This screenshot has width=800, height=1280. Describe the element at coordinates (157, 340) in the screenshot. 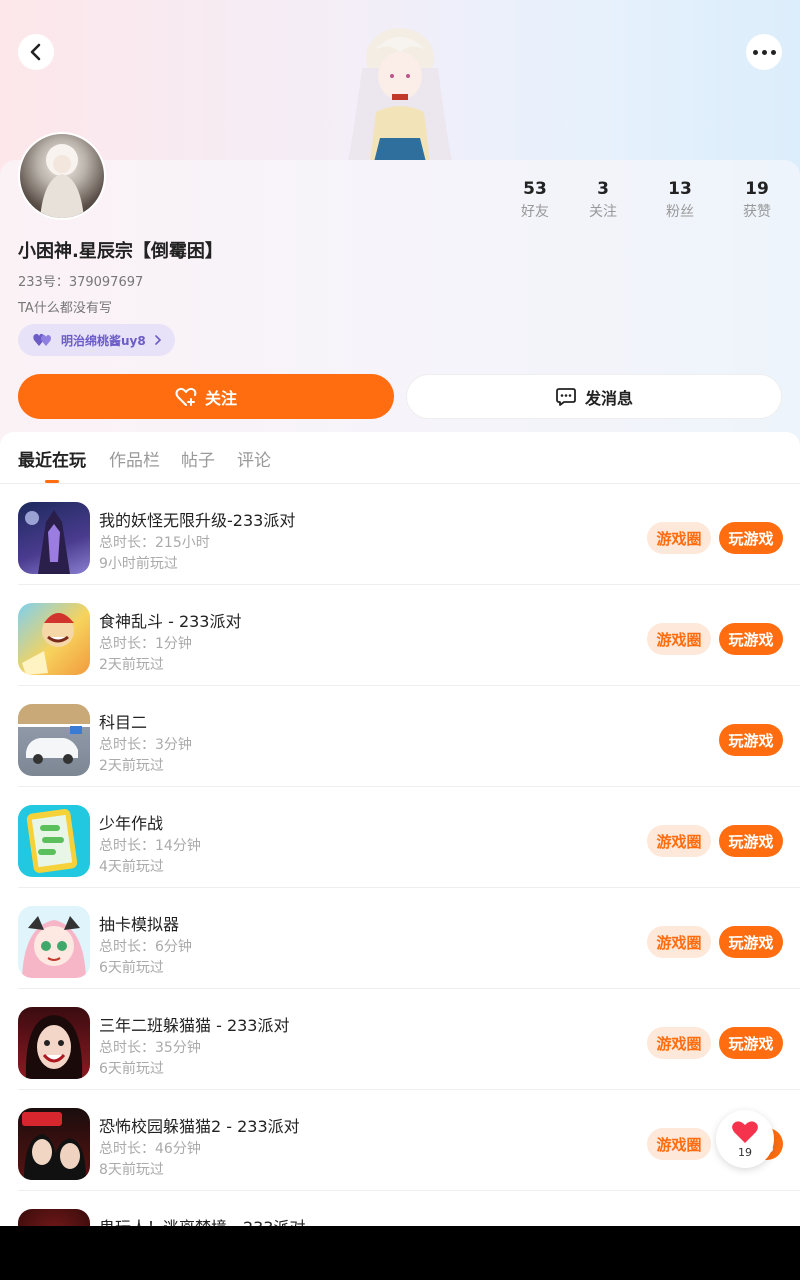

I see `chevron-right-icon` at that location.